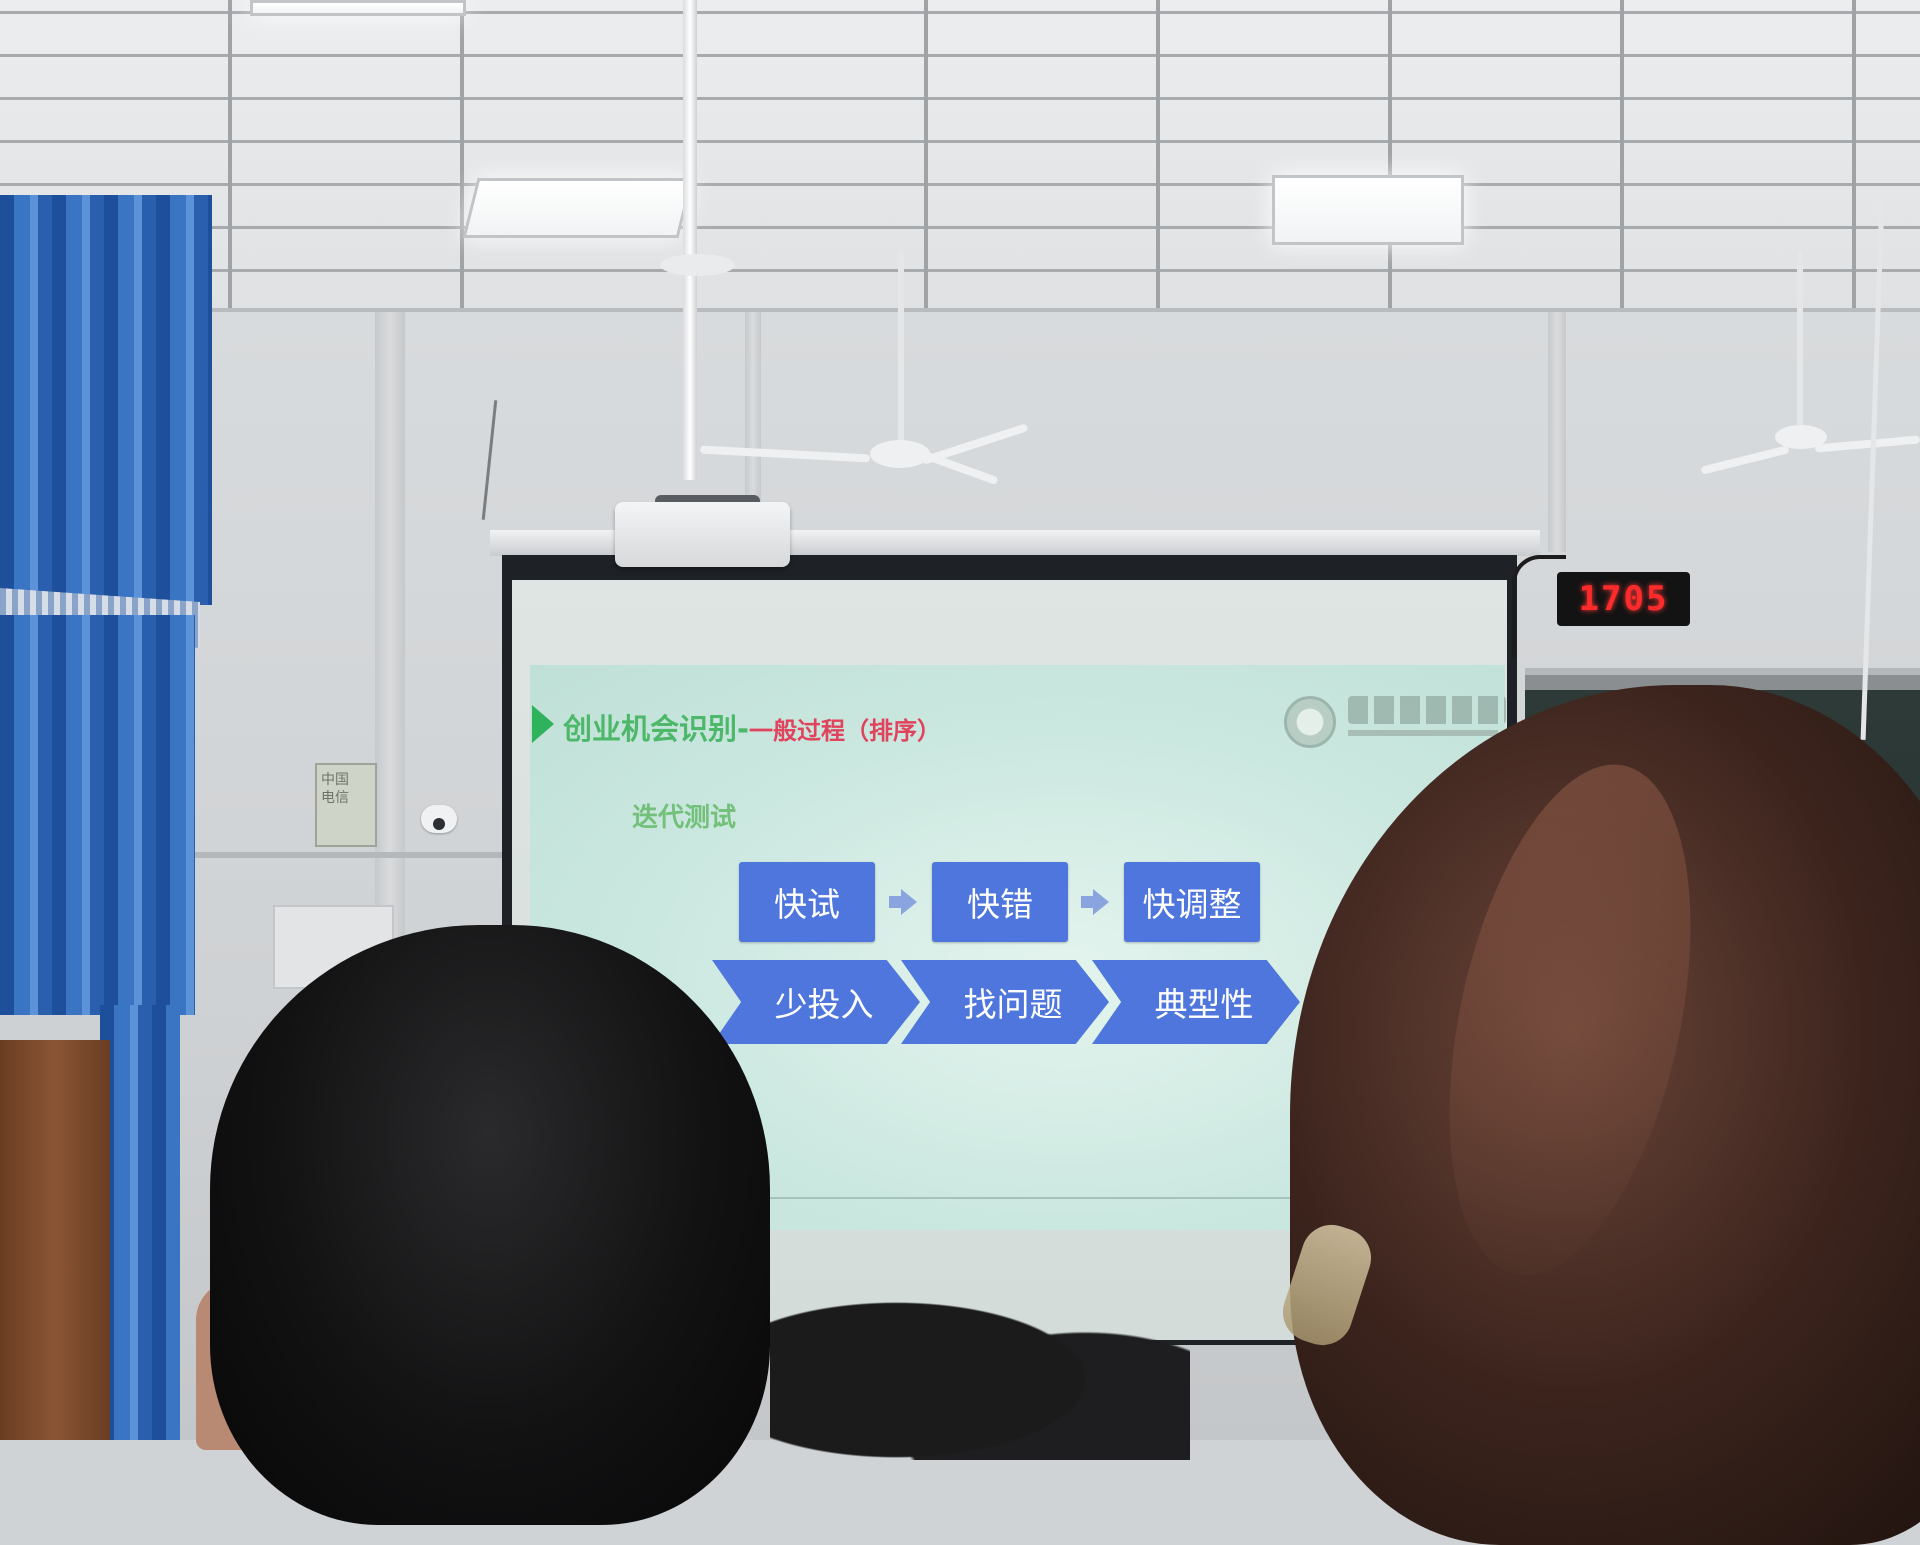 The width and height of the screenshot is (1920, 1545). What do you see at coordinates (1192, 902) in the screenshot?
I see `box-quick-adjust: 快调整` at bounding box center [1192, 902].